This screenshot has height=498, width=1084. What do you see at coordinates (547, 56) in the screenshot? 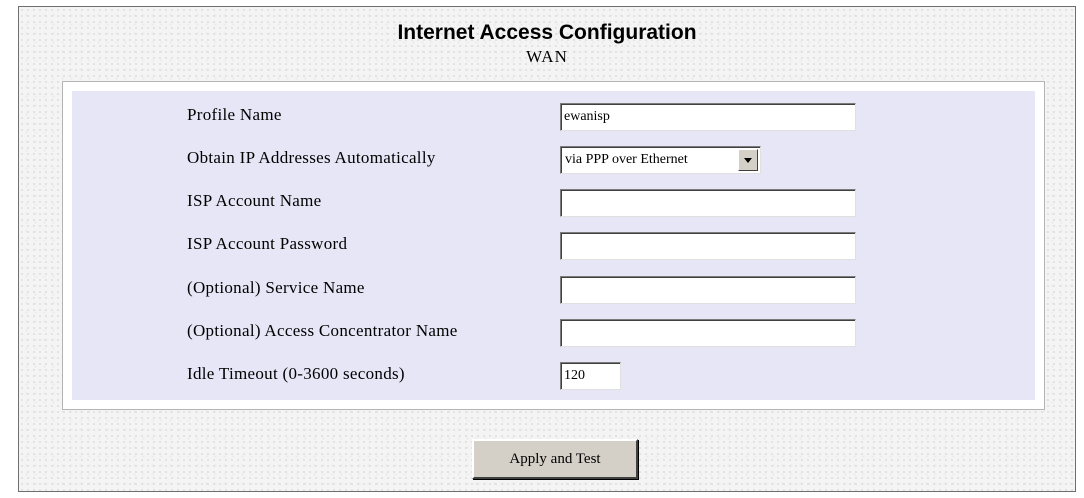
I see `page-subtitle: WAN` at bounding box center [547, 56].